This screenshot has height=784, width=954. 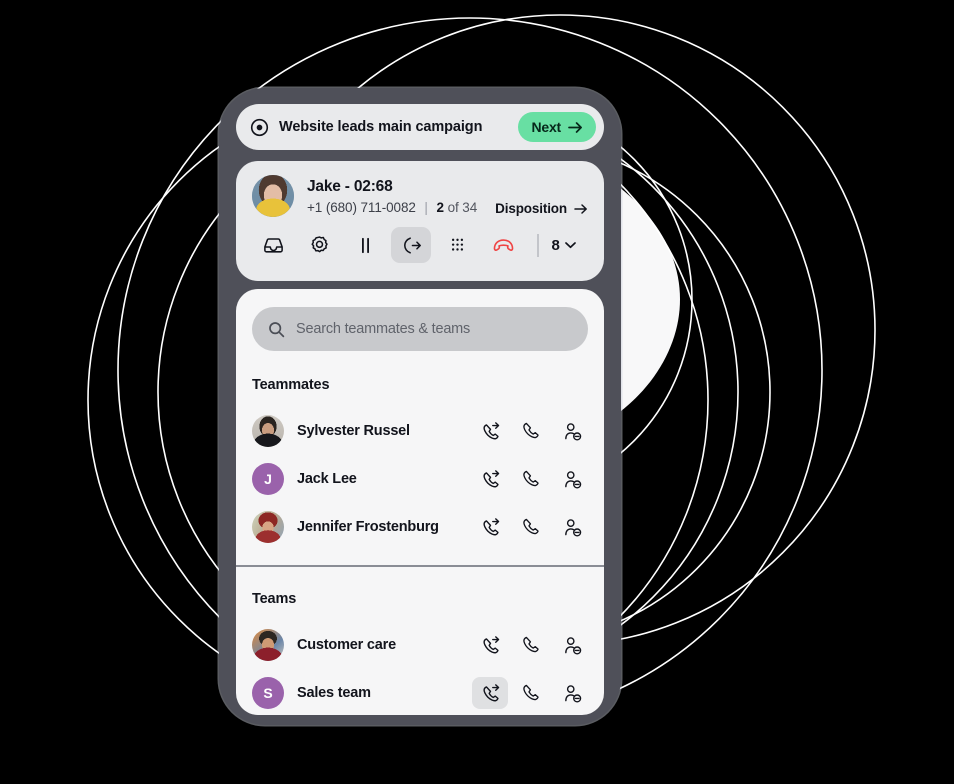 I want to click on line-count-value: 8, so click(x=555, y=245).